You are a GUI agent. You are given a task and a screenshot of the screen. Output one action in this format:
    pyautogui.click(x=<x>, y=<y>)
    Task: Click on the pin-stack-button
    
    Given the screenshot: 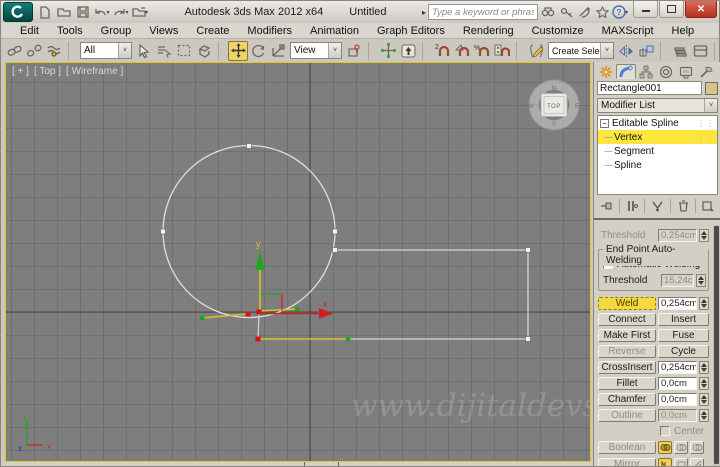 What is the action you would take?
    pyautogui.click(x=606, y=206)
    